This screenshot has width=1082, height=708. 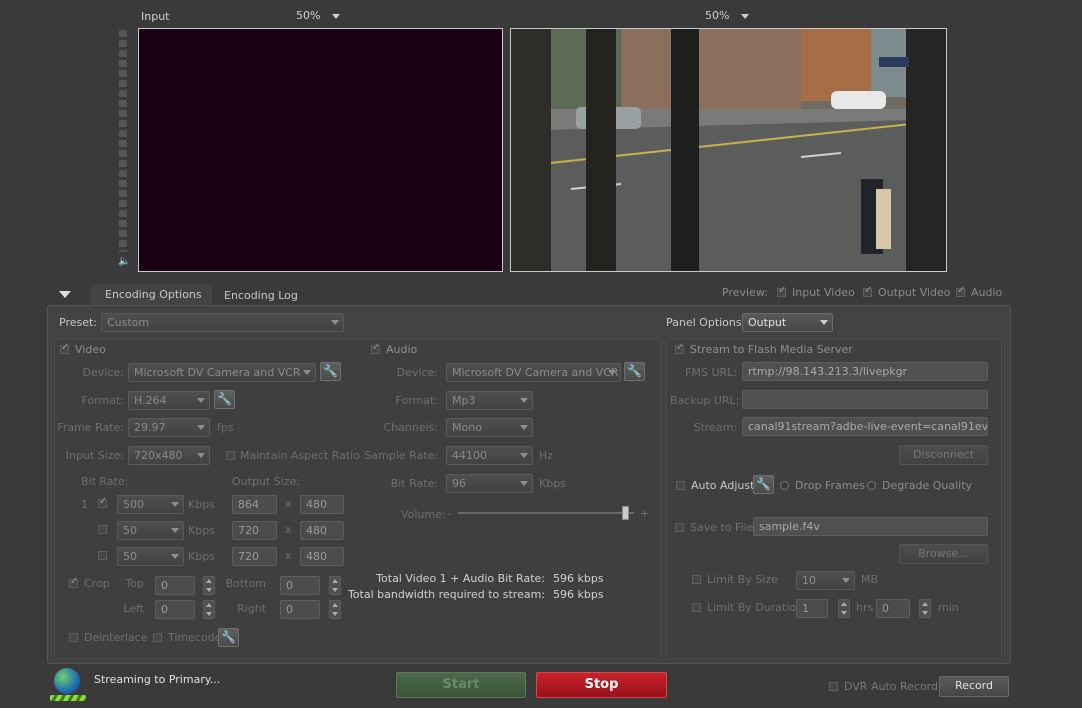 What do you see at coordinates (469, 455) in the screenshot?
I see `sample-rate-value: 44100` at bounding box center [469, 455].